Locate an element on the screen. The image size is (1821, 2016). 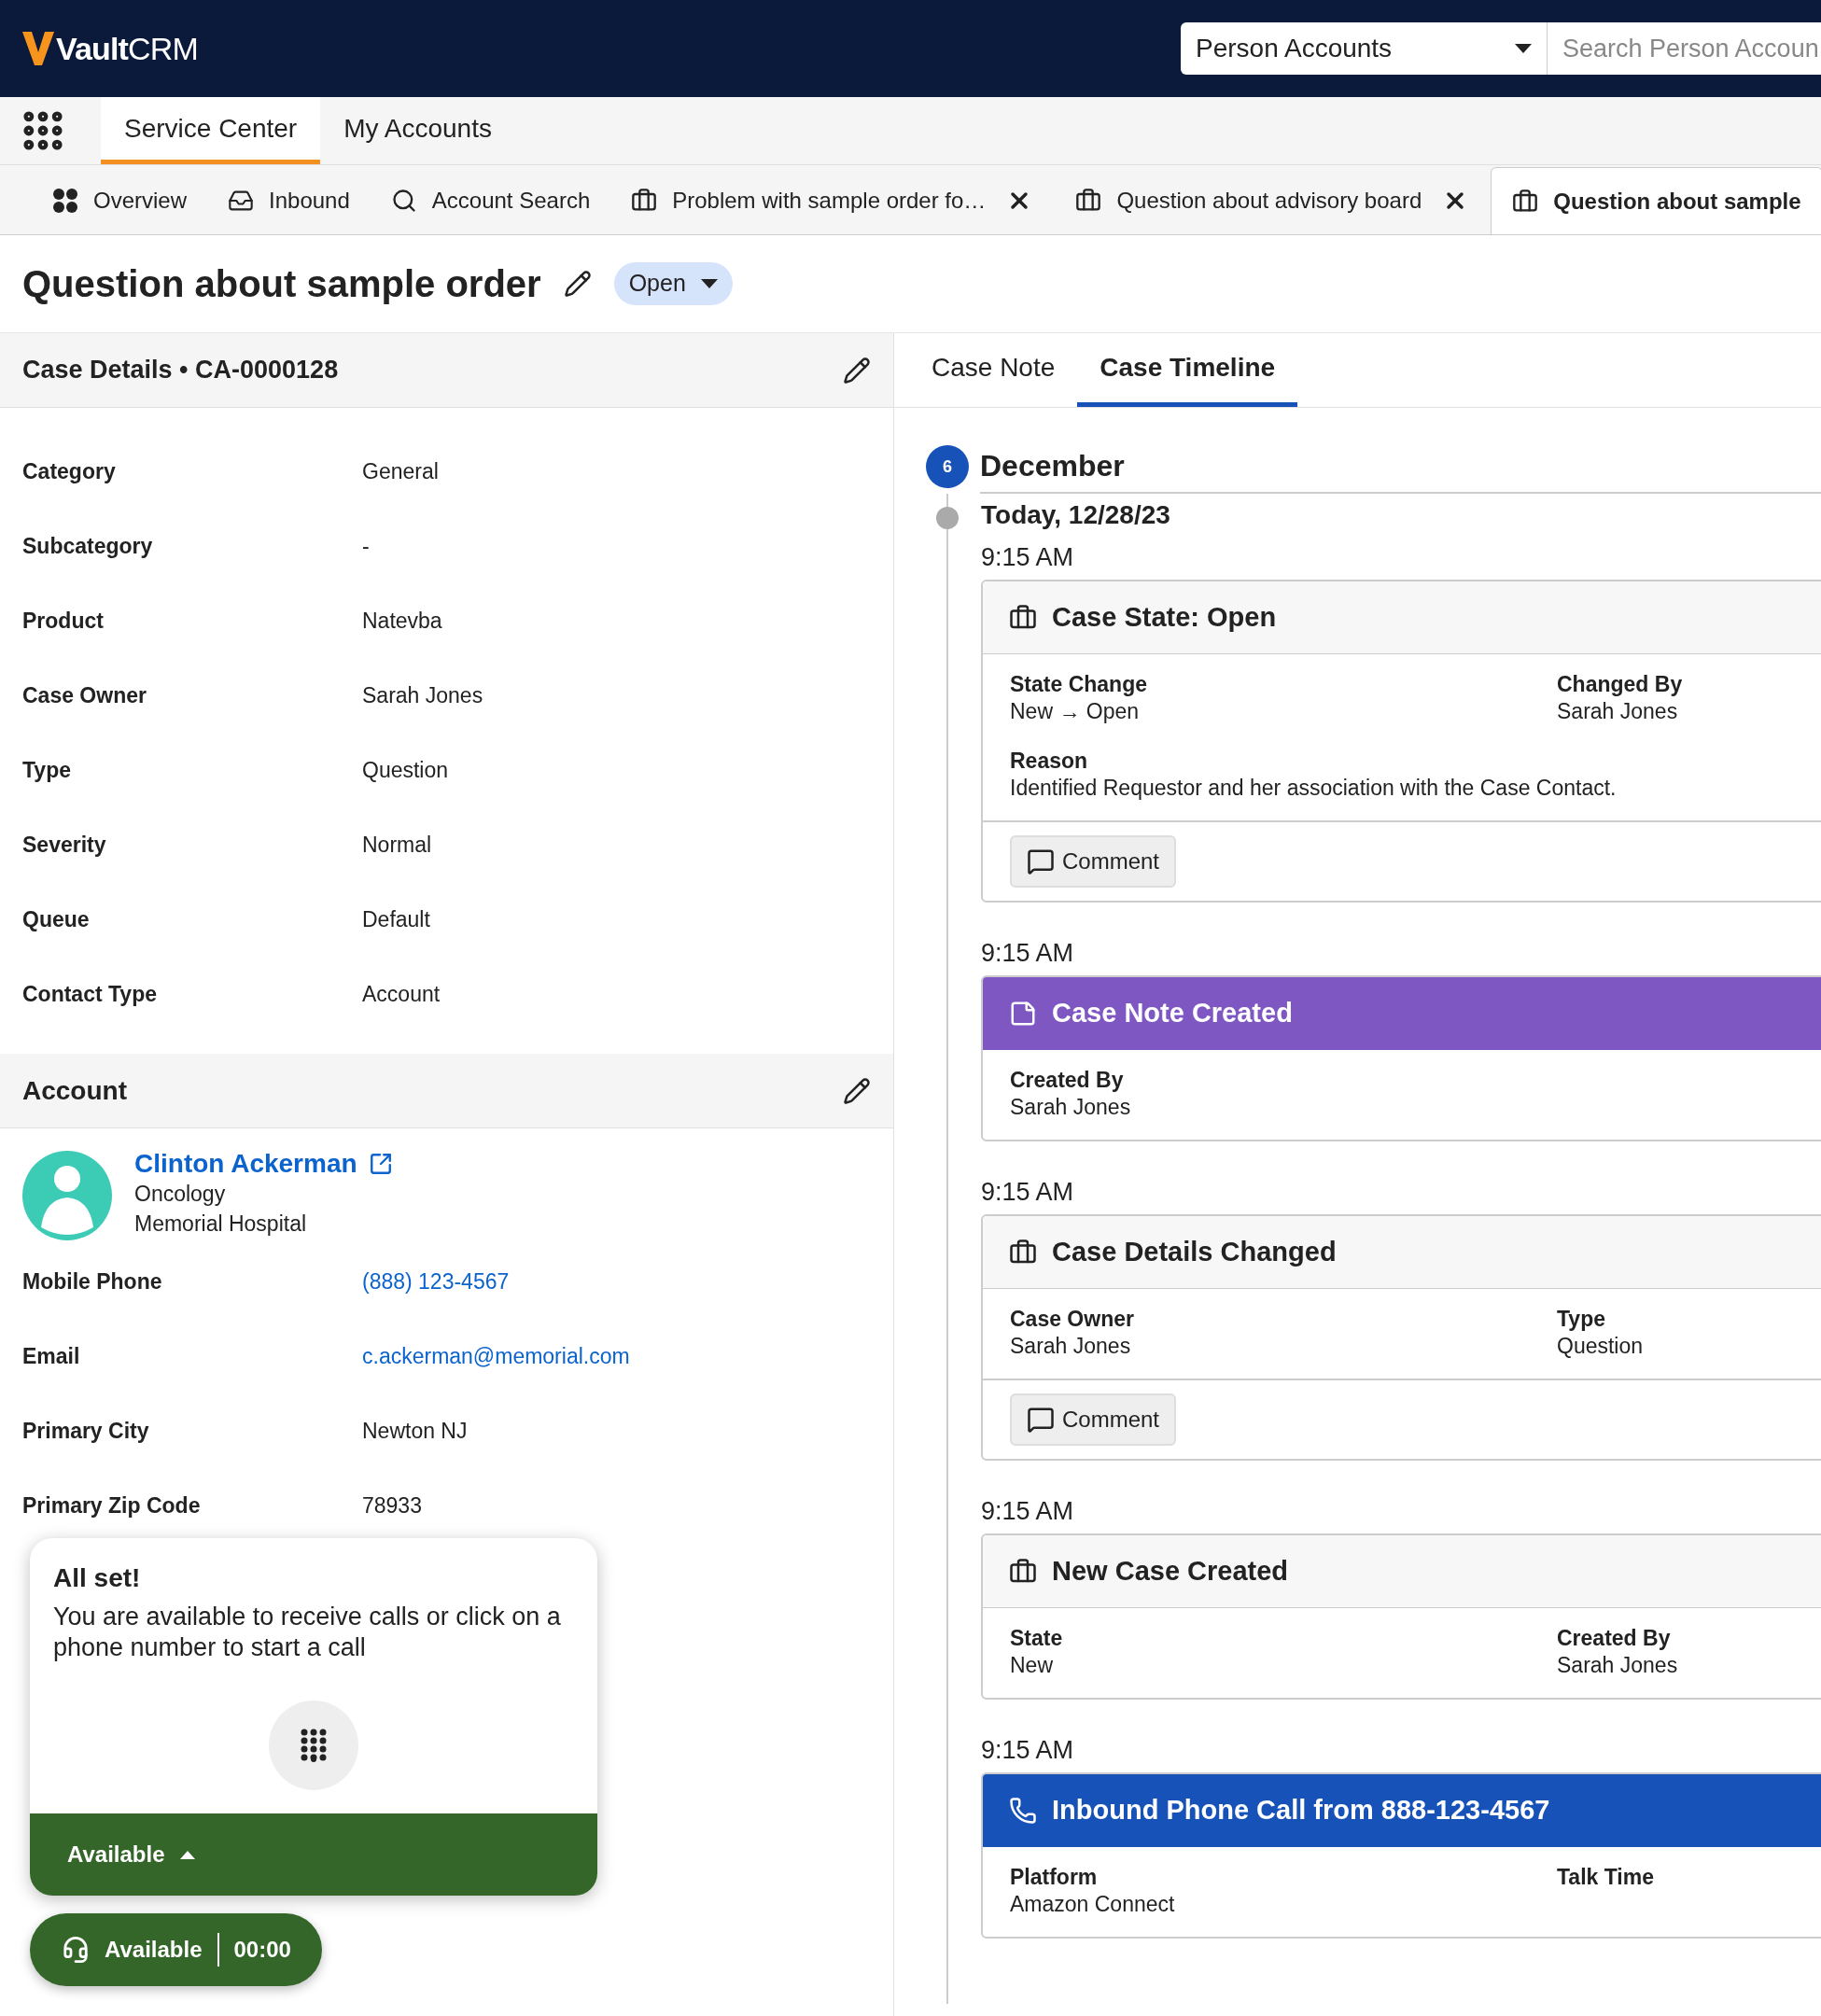
softphone-status-pill: Available 00:00 is located at coordinates (176, 1949).